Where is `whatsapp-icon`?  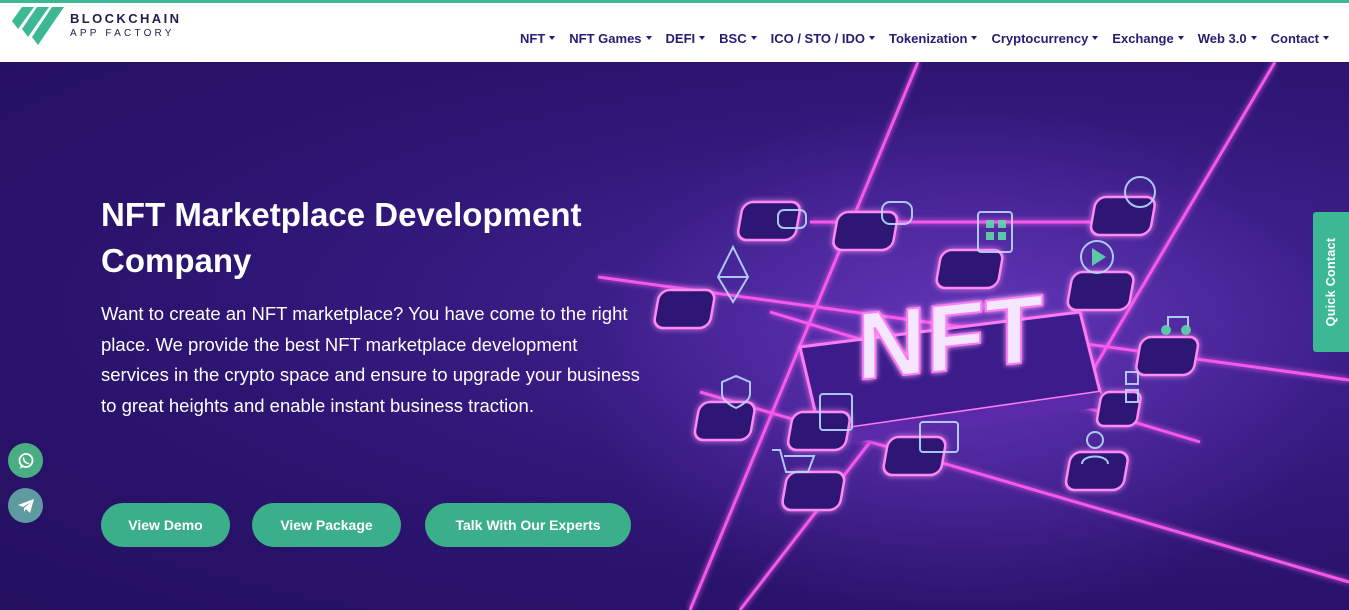
whatsapp-icon is located at coordinates (25, 460).